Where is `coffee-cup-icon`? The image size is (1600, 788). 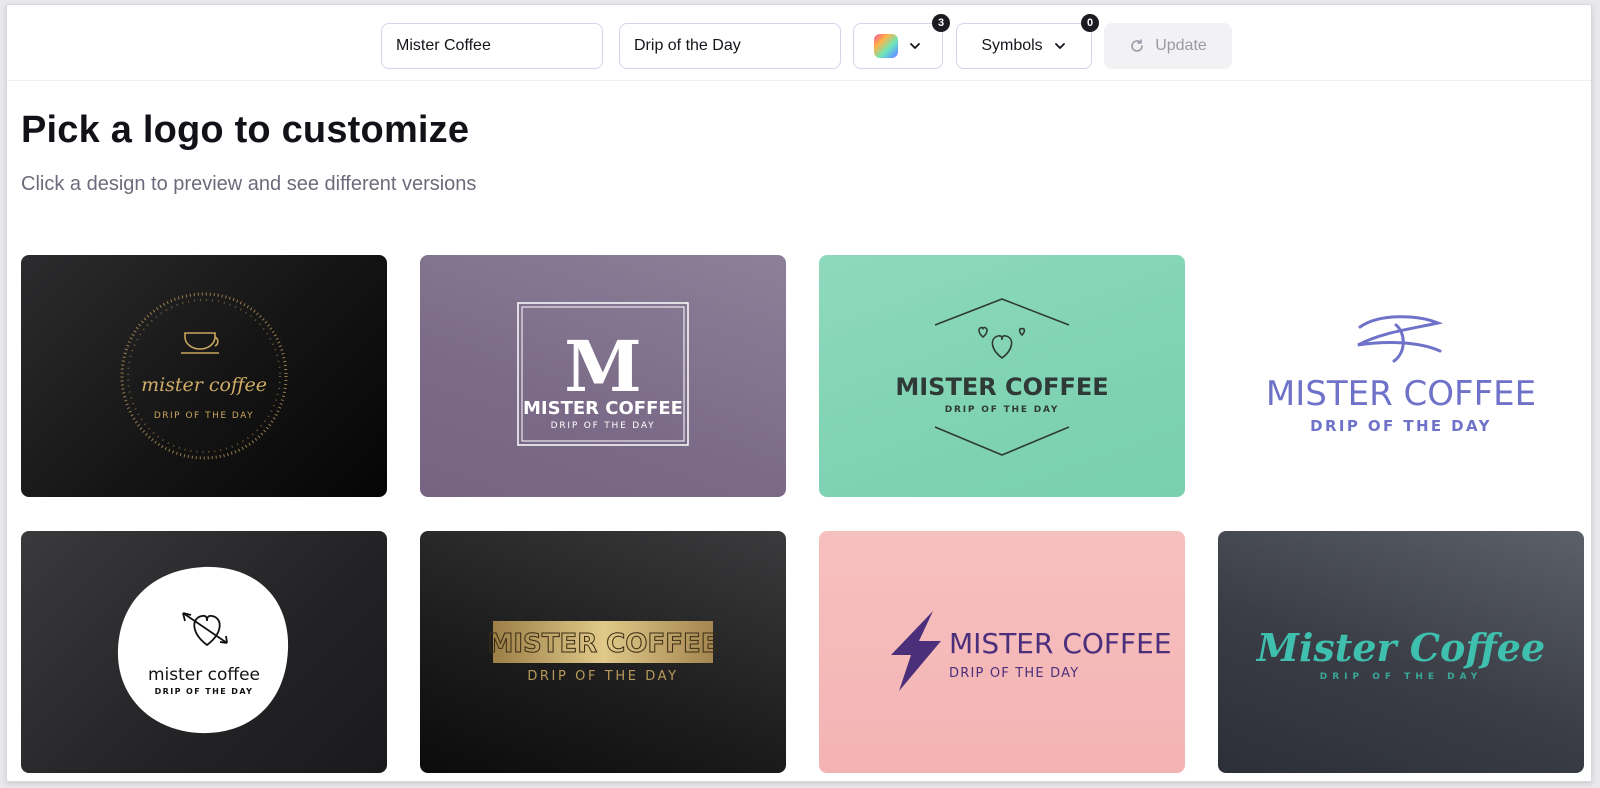
coffee-cup-icon is located at coordinates (200, 343).